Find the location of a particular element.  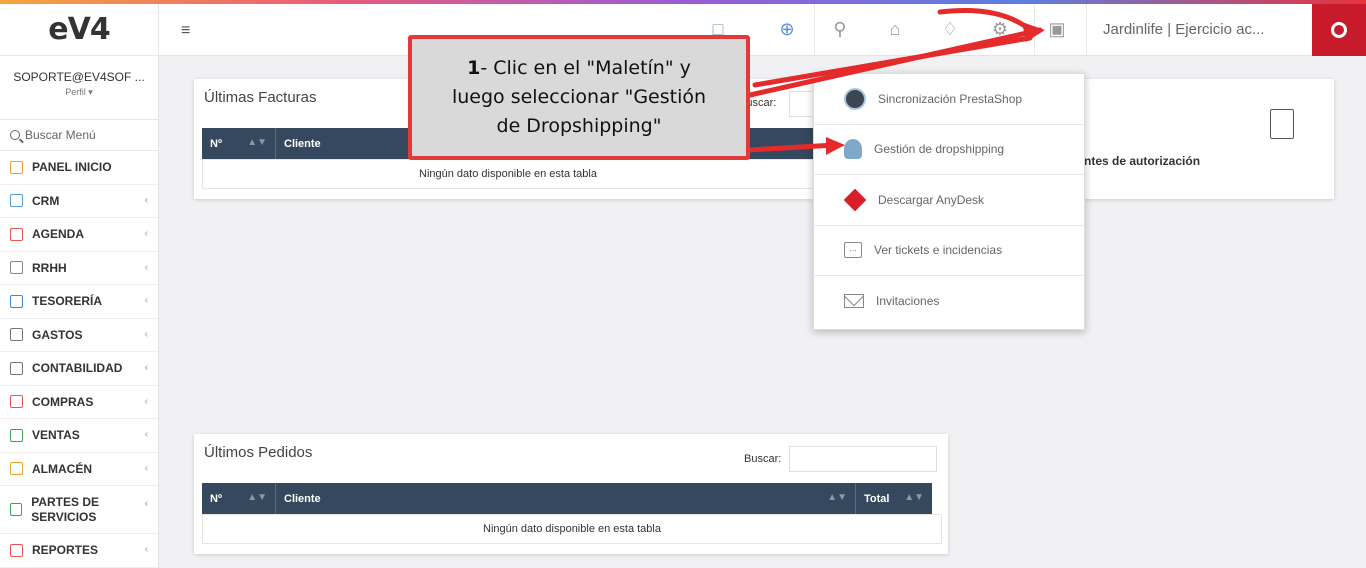

arrowhead-dropshipping is located at coordinates (835, 146).